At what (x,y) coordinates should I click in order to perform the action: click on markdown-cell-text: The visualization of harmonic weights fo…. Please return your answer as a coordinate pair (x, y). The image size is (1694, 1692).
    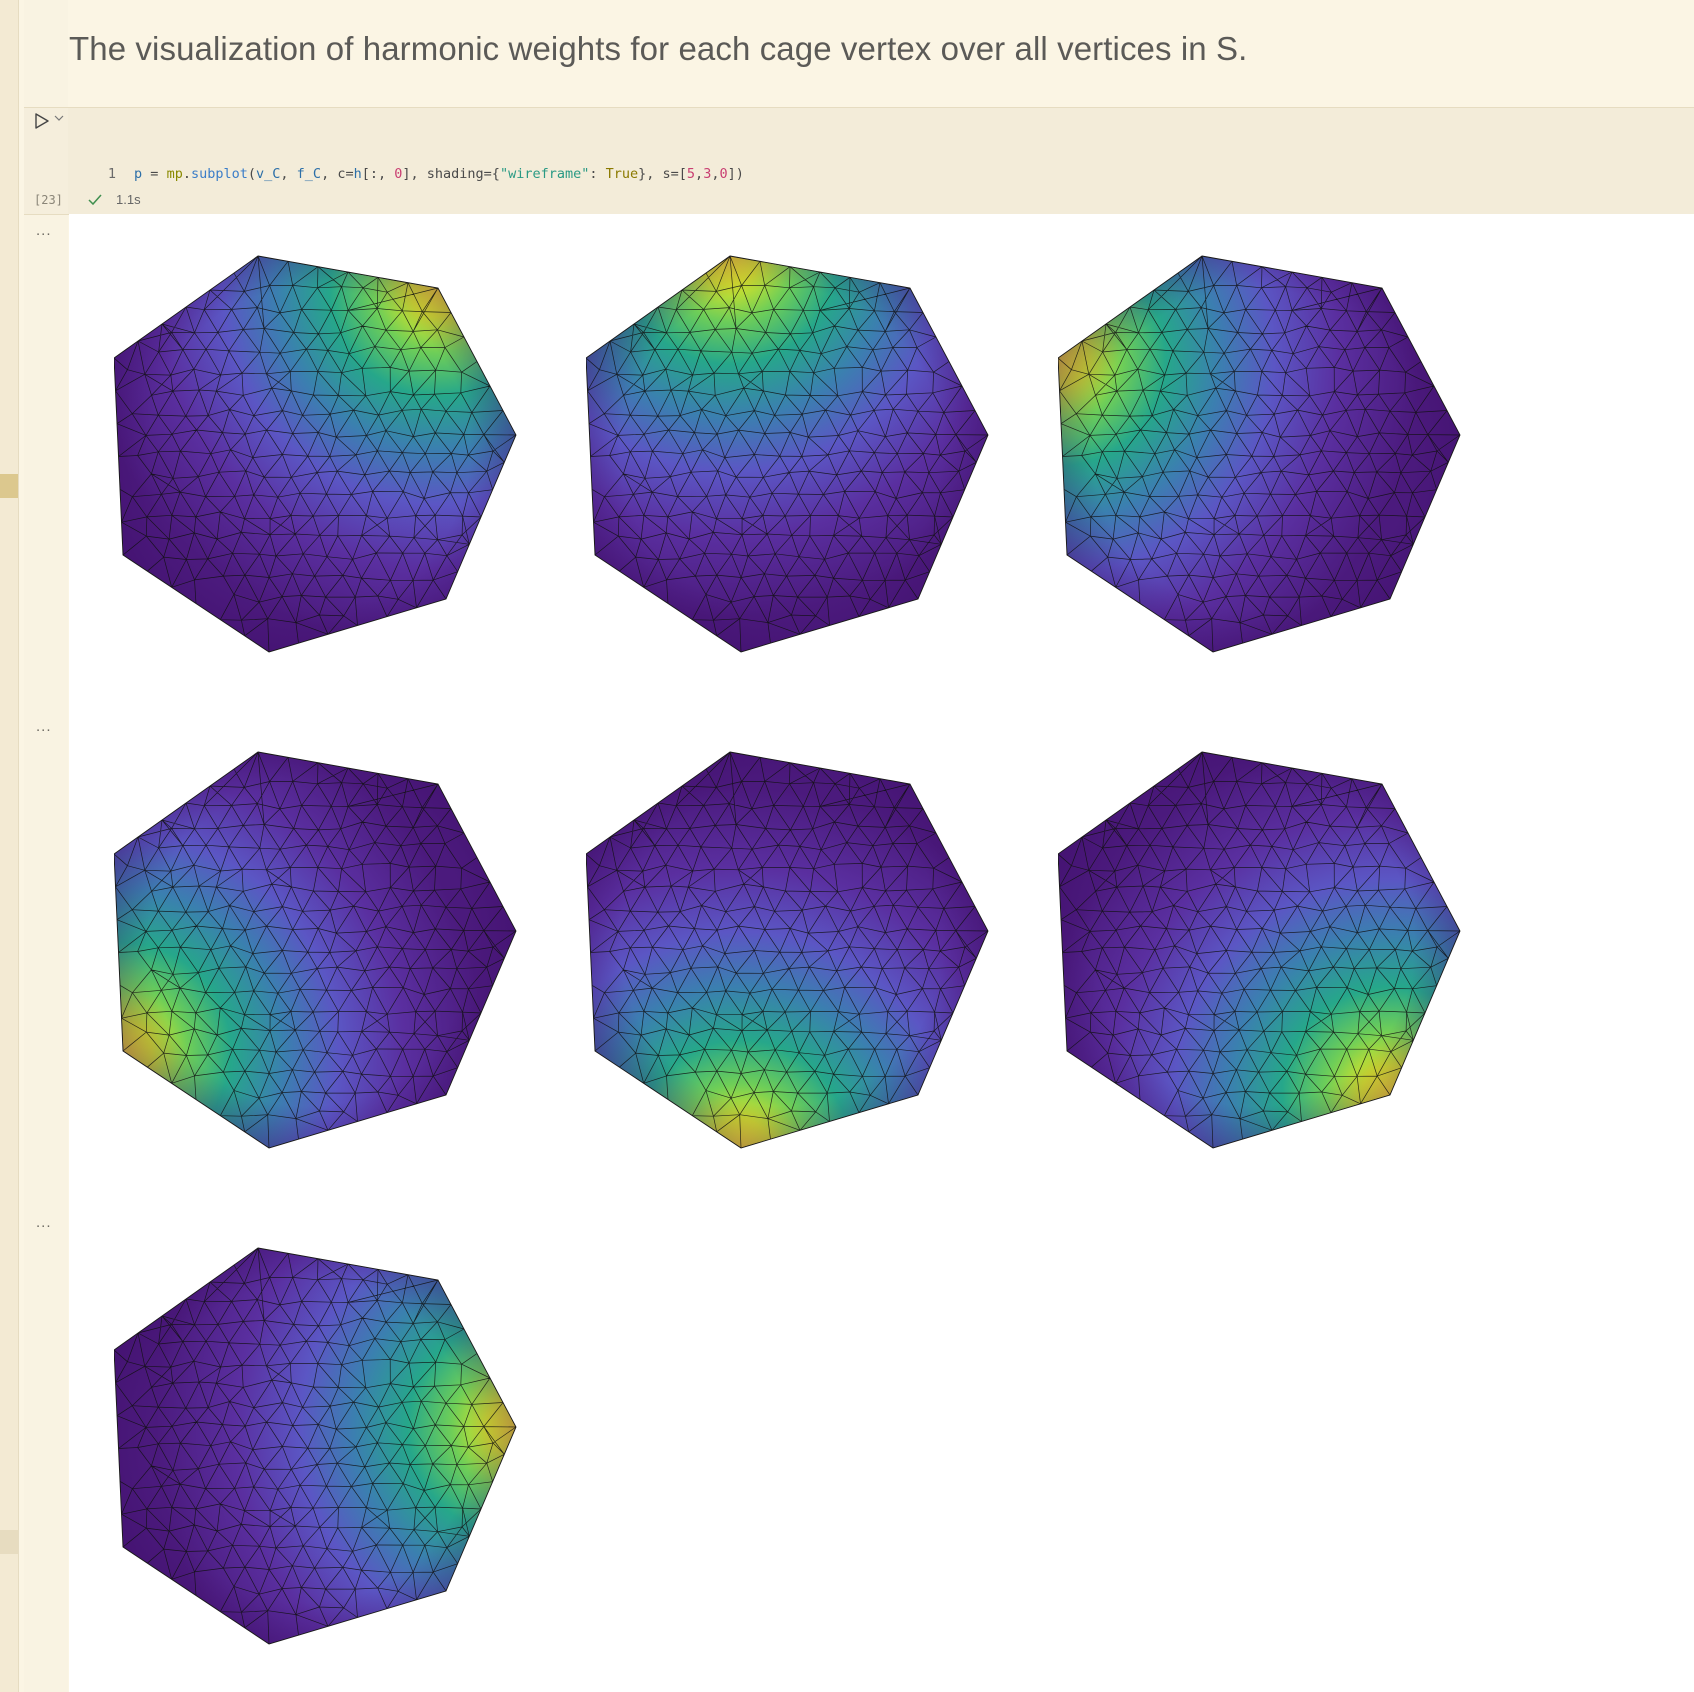
    Looking at the image, I should click on (658, 48).